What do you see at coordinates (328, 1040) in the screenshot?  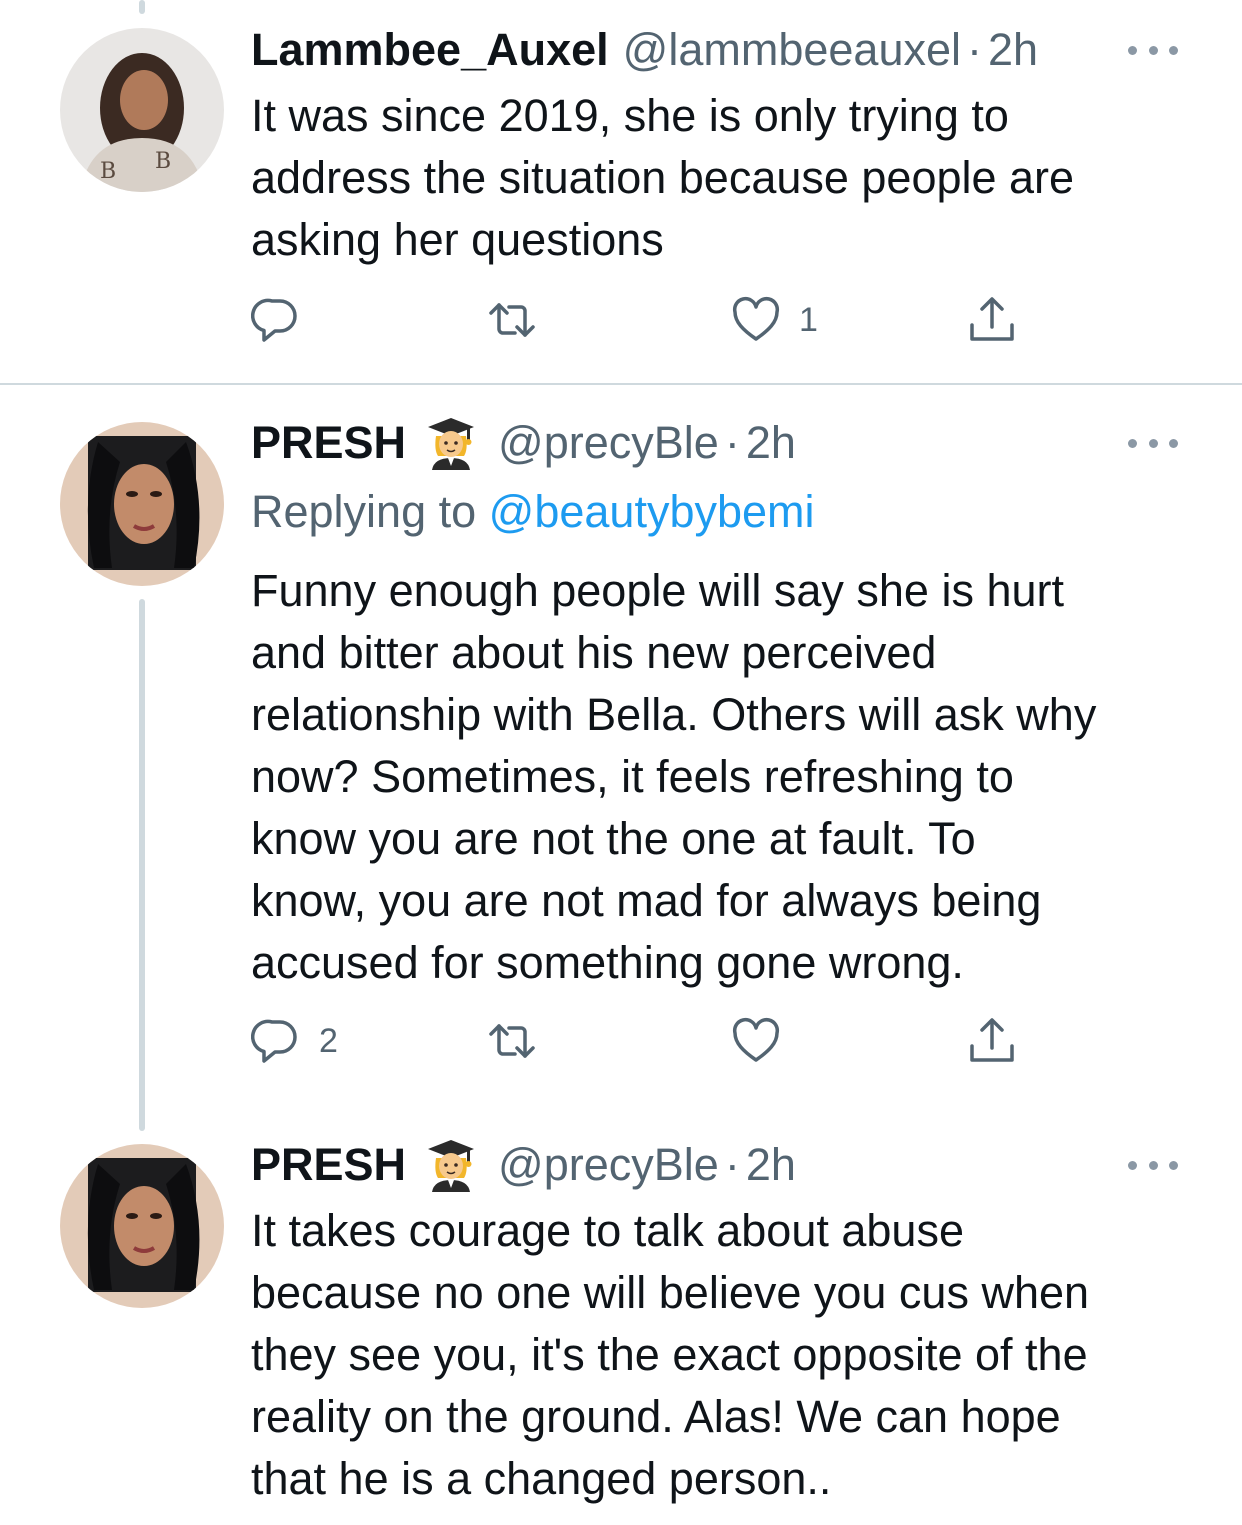 I see `reply-count: 2` at bounding box center [328, 1040].